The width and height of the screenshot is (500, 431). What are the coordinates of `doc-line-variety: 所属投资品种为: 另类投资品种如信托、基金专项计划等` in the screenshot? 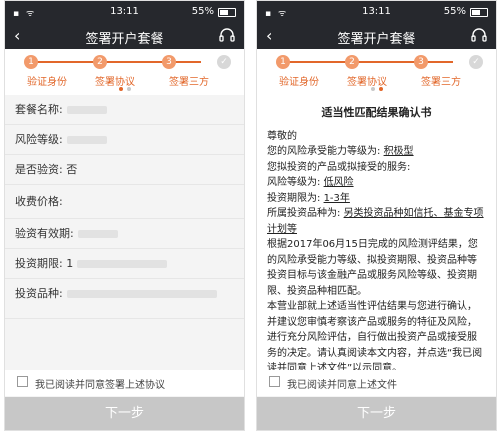 It's located at (375, 221).